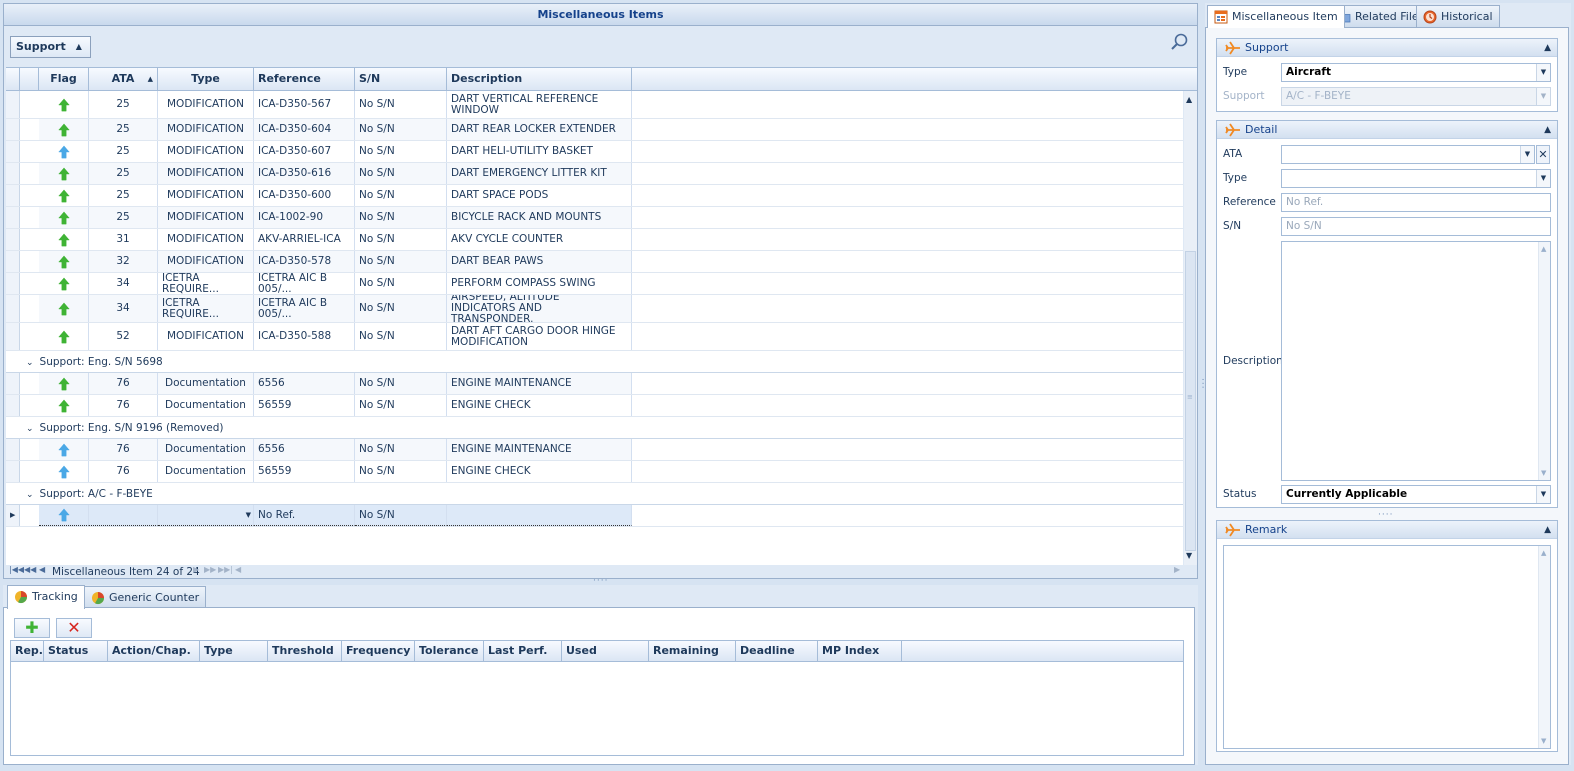 The width and height of the screenshot is (1574, 771). I want to click on cell-desc: PERFORM COMPASS SWING, so click(539, 283).